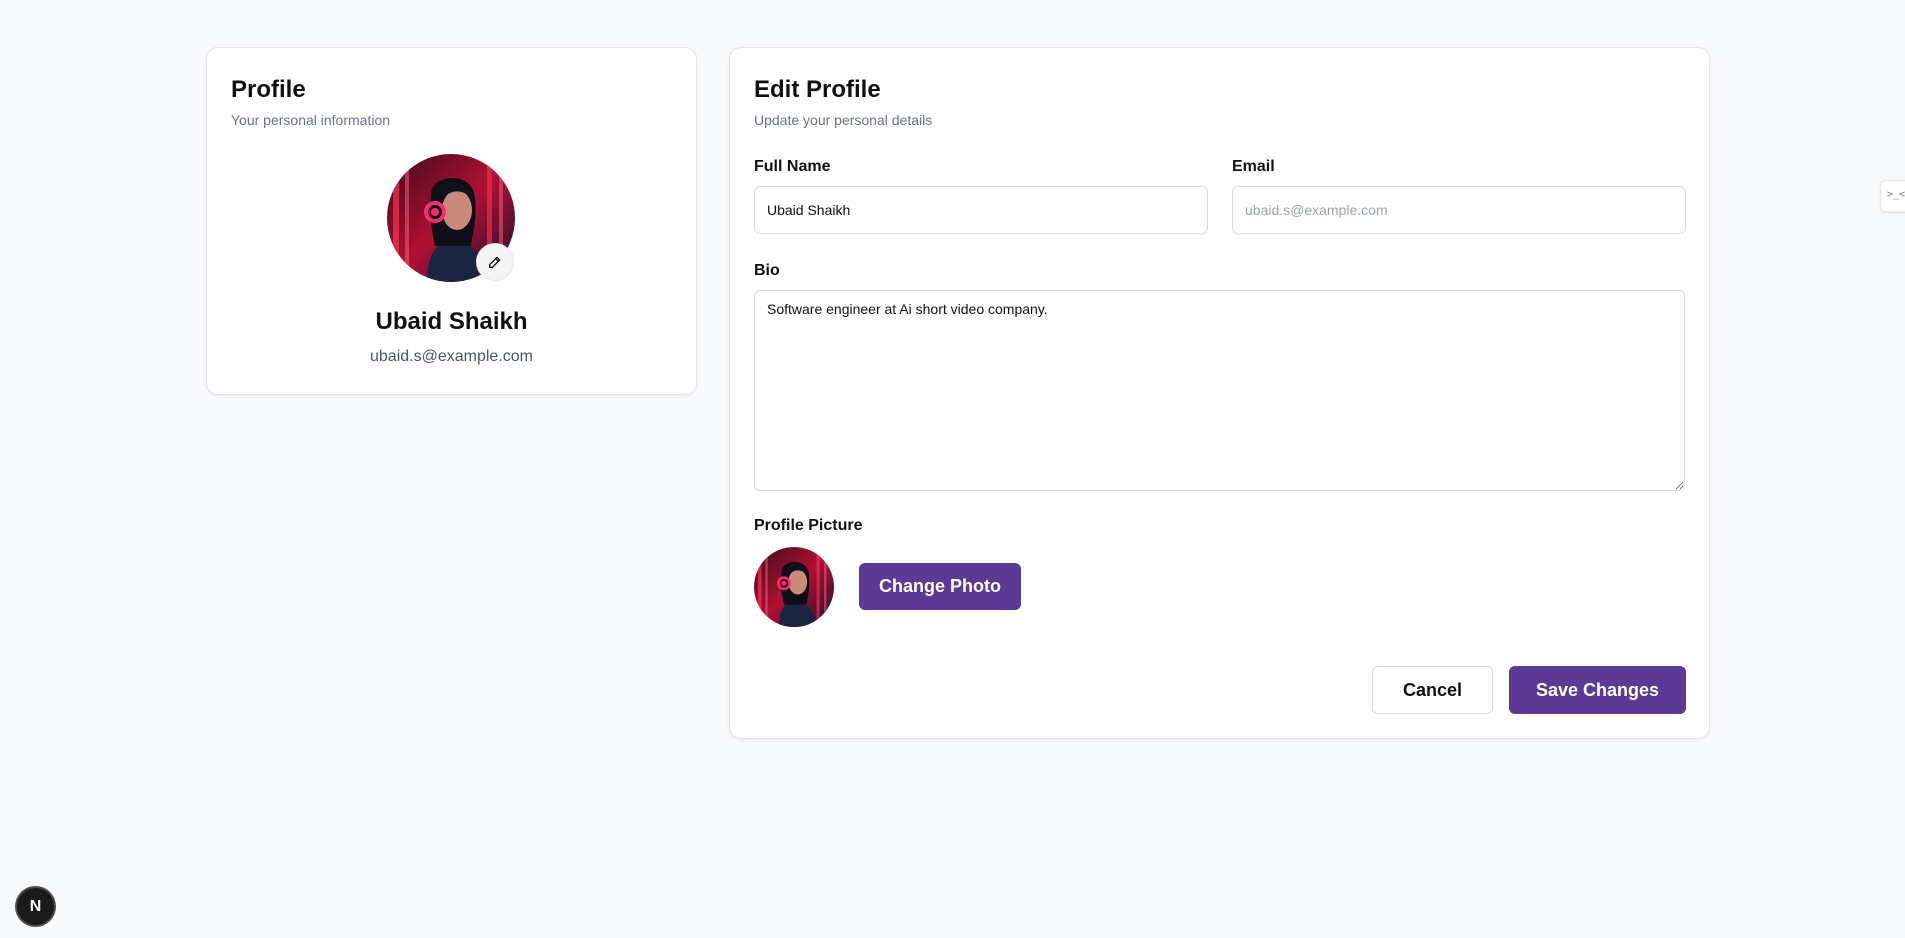 The height and width of the screenshot is (938, 1905). Describe the element at coordinates (311, 120) in the screenshot. I see `profile-card-subtitle: Your personal information` at that location.